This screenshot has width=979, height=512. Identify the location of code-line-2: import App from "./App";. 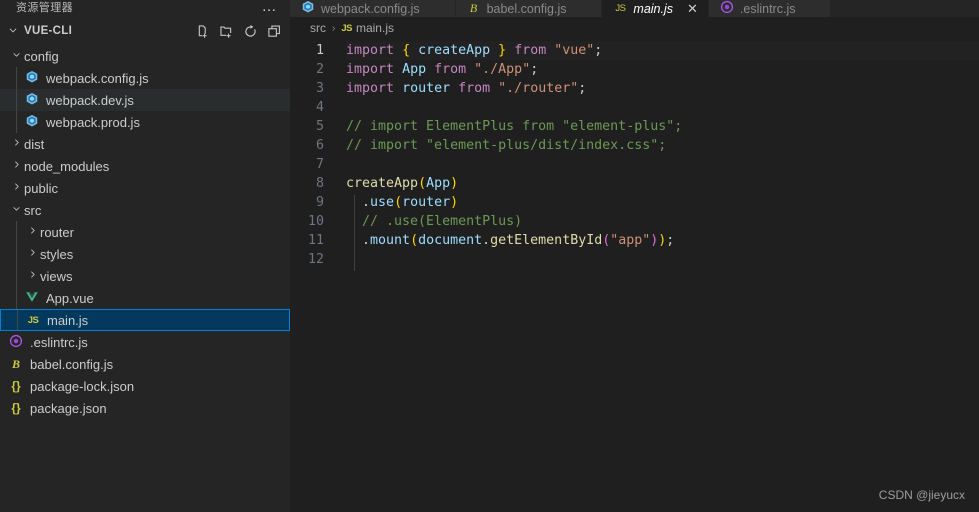
(662, 69).